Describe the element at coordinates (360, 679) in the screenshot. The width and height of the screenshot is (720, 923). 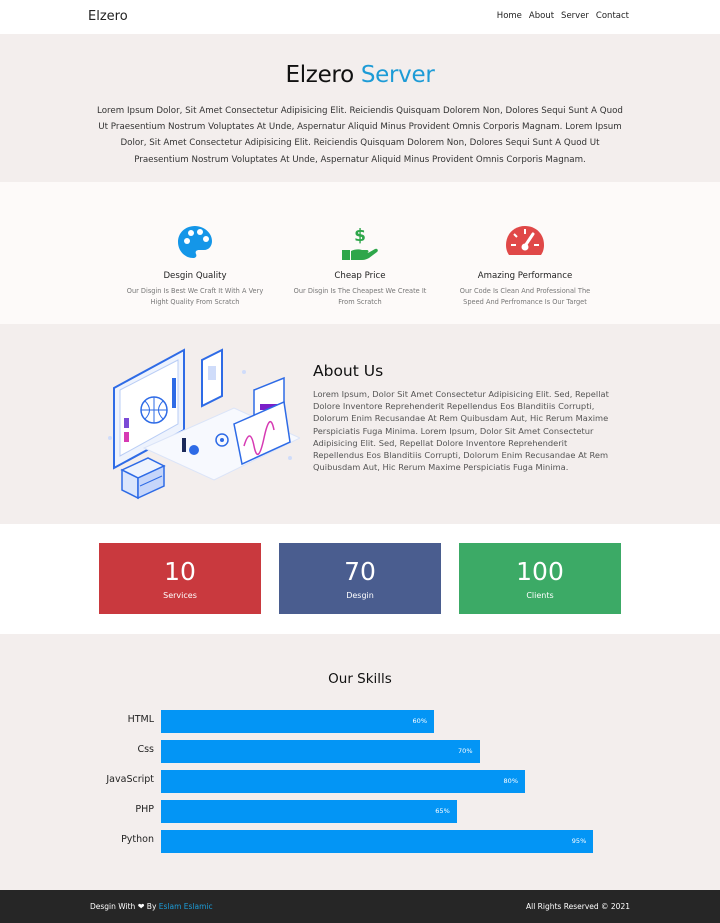
I see `skills-title: Our Skills` at that location.